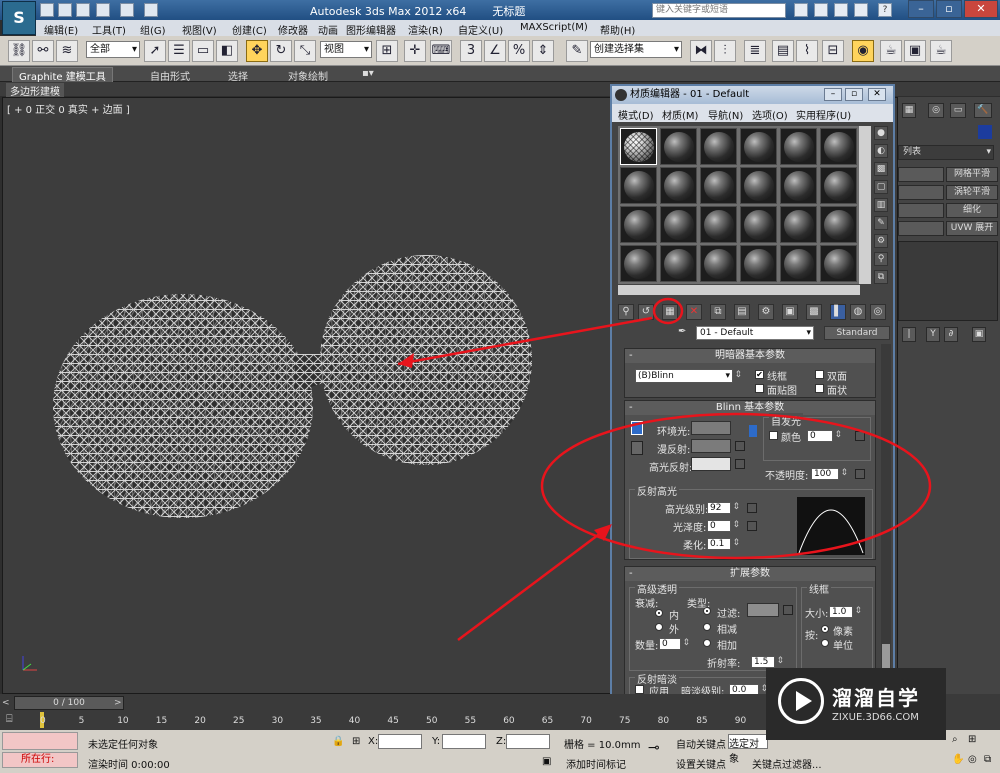 The image size is (1000, 773). I want to click on pan-icon: ✋, so click(958, 759).